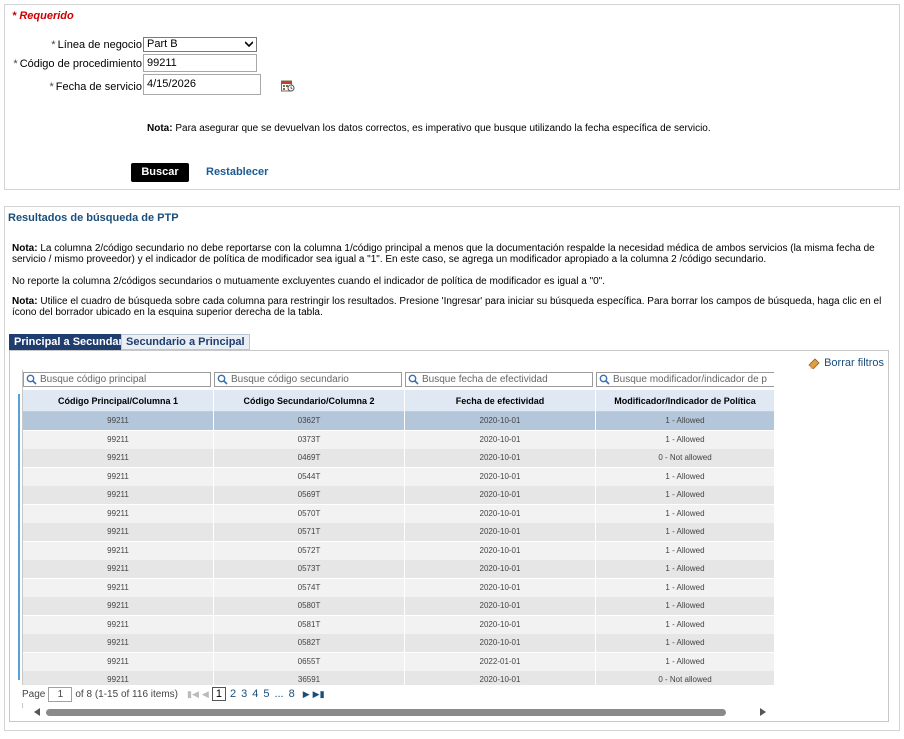 This screenshot has height=739, width=904. I want to click on filter-modificador-input: Busque modificador/indicador de p, so click(685, 379).